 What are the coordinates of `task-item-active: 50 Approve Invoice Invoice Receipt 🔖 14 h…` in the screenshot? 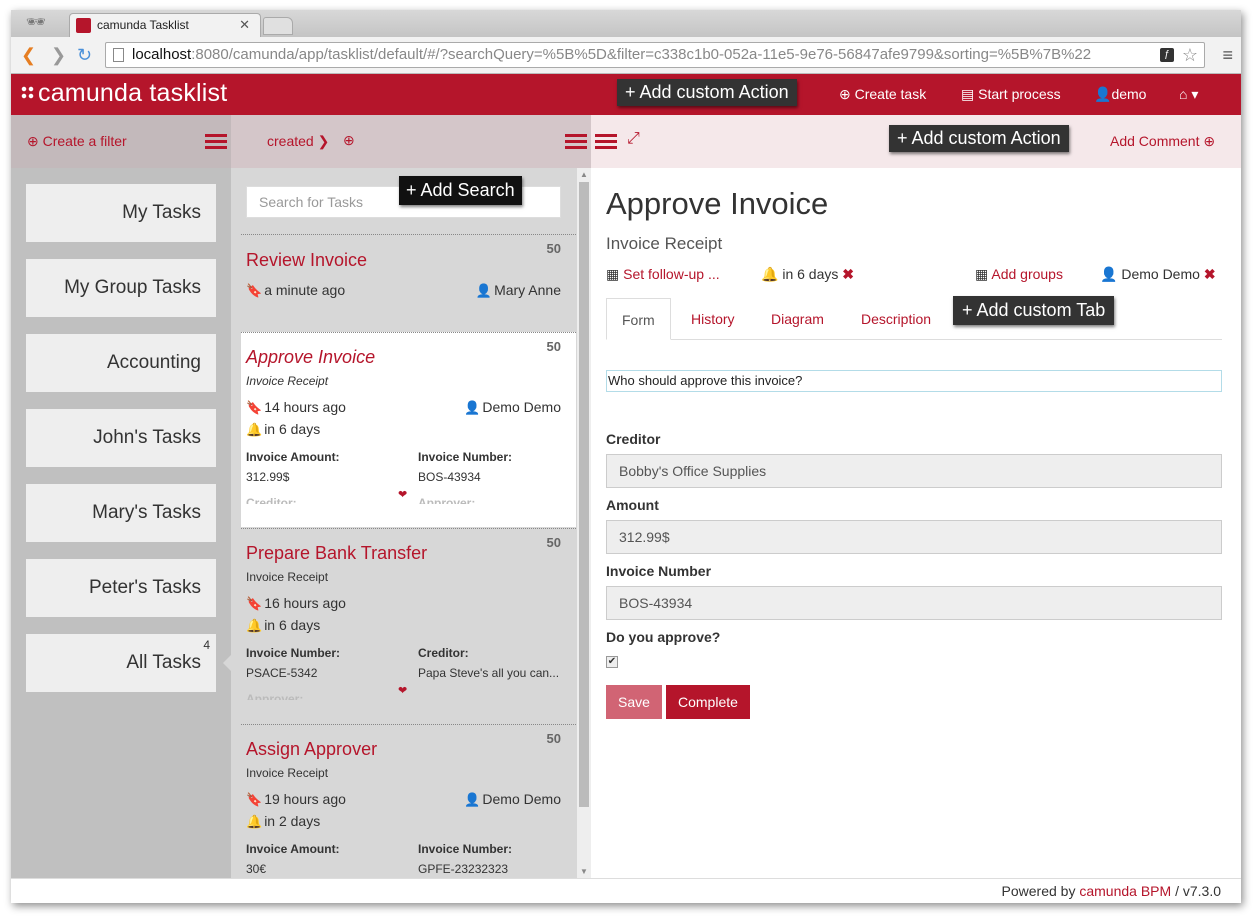 It's located at (408, 429).